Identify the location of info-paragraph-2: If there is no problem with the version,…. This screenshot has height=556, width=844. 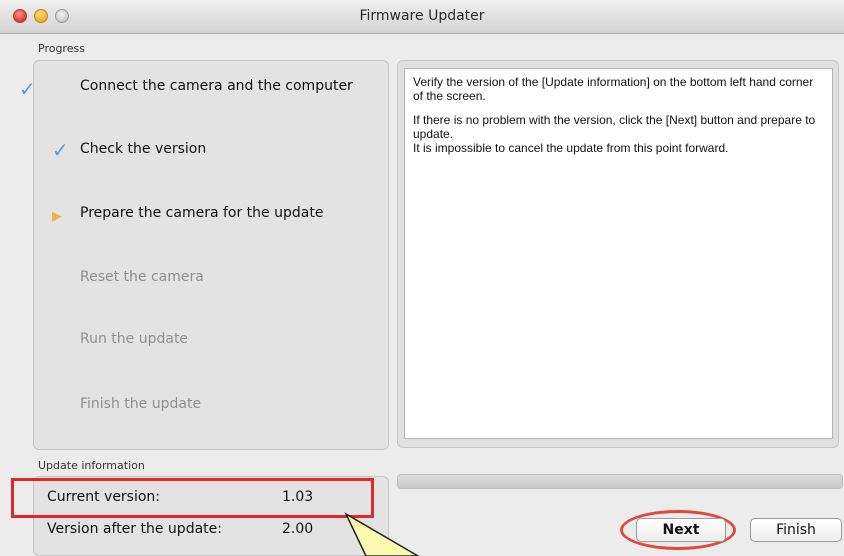
(614, 127).